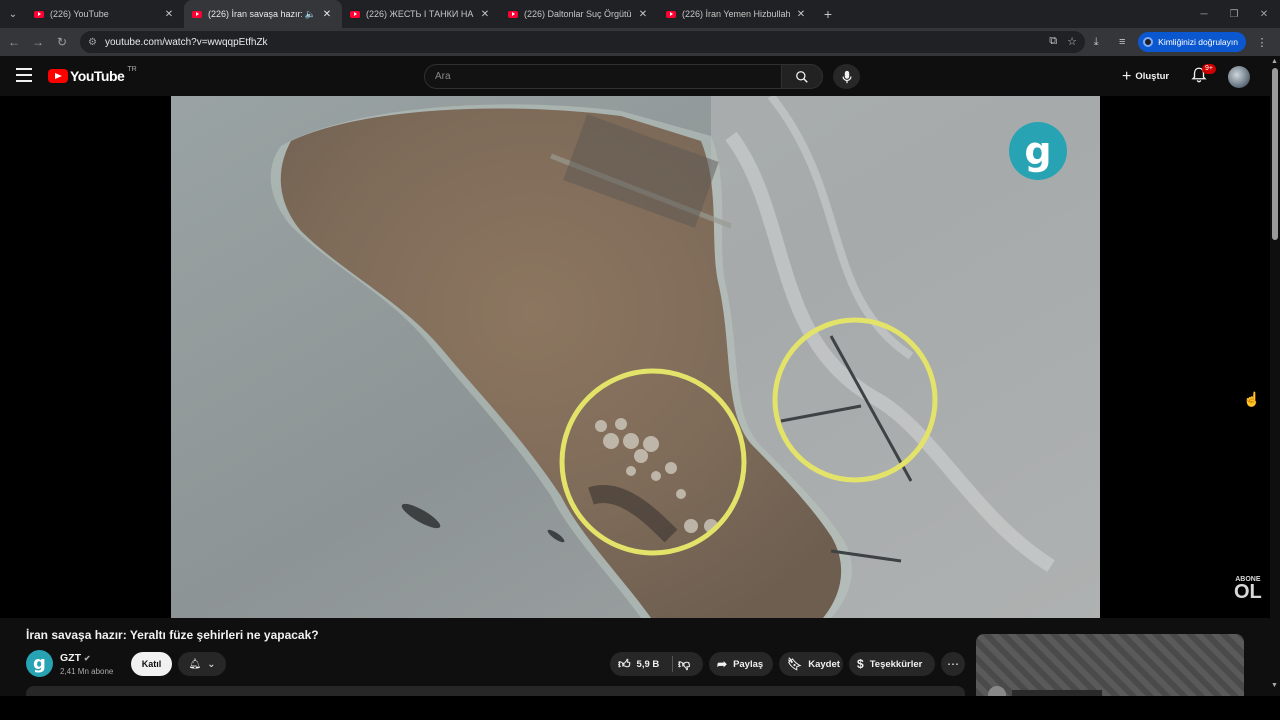  I want to click on plus-icon: +, so click(1127, 76).